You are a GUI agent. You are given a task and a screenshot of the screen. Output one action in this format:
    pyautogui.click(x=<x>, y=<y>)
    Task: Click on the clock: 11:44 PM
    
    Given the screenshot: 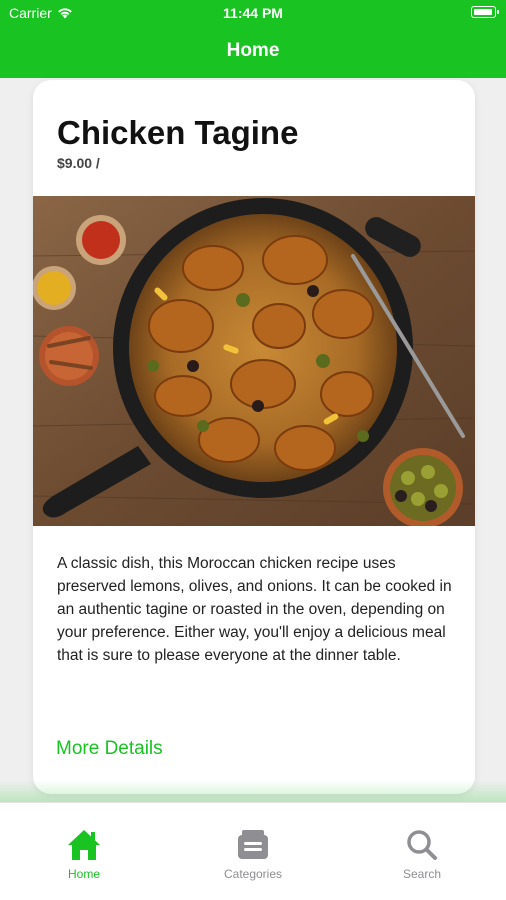 What is the action you would take?
    pyautogui.click(x=253, y=13)
    